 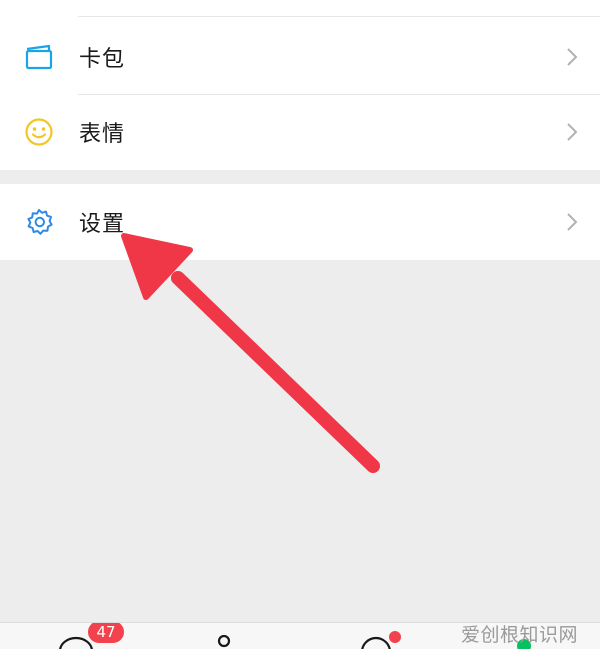 What do you see at coordinates (395, 637) in the screenshot?
I see `notification-dot` at bounding box center [395, 637].